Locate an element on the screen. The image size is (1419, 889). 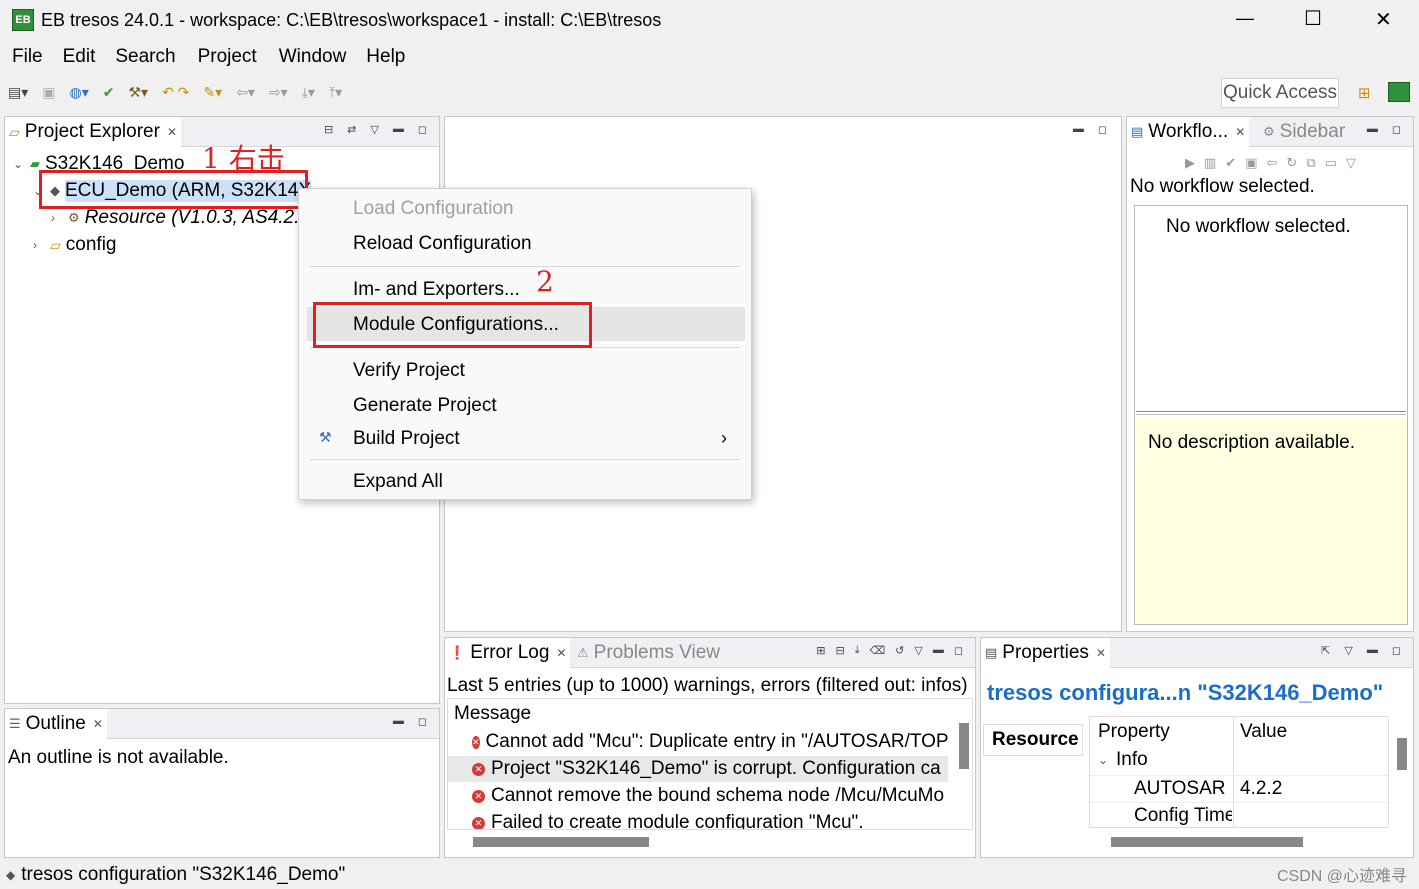
check-icon: ✔ is located at coordinates (1230, 163).